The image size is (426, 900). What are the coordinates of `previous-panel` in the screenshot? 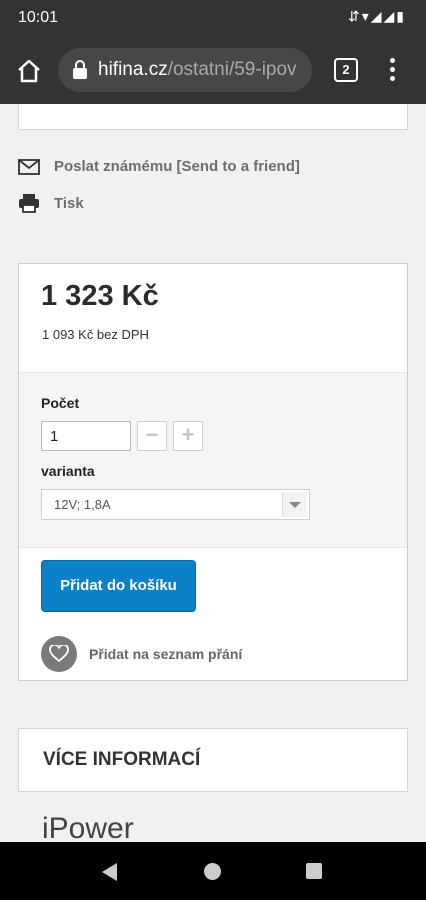 It's located at (213, 117).